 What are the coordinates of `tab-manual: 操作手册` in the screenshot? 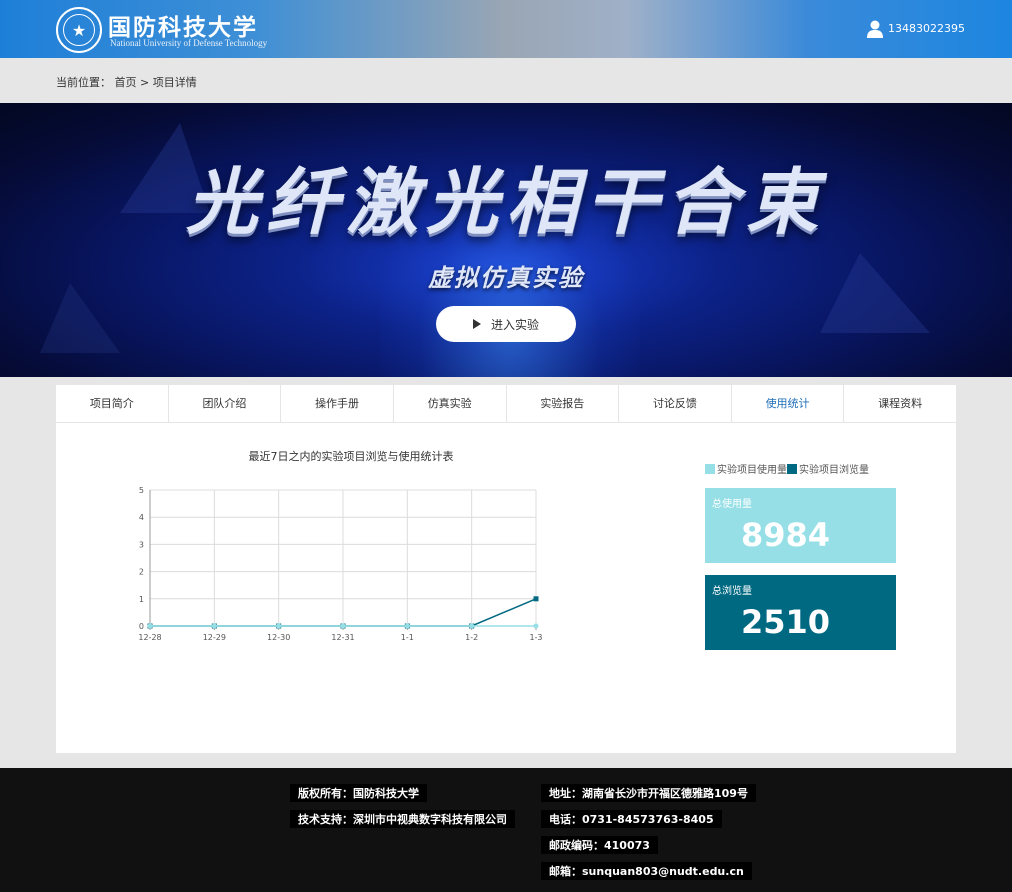 It's located at (337, 403).